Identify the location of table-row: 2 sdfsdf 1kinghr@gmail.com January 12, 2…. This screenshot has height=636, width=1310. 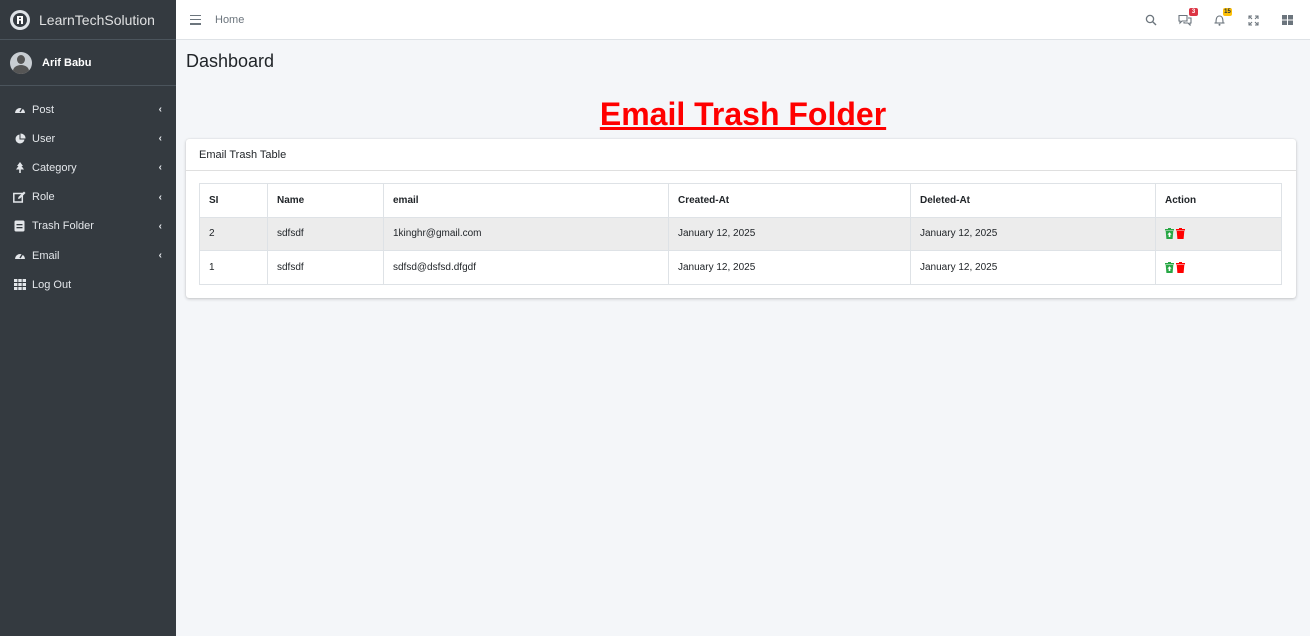
(740, 233).